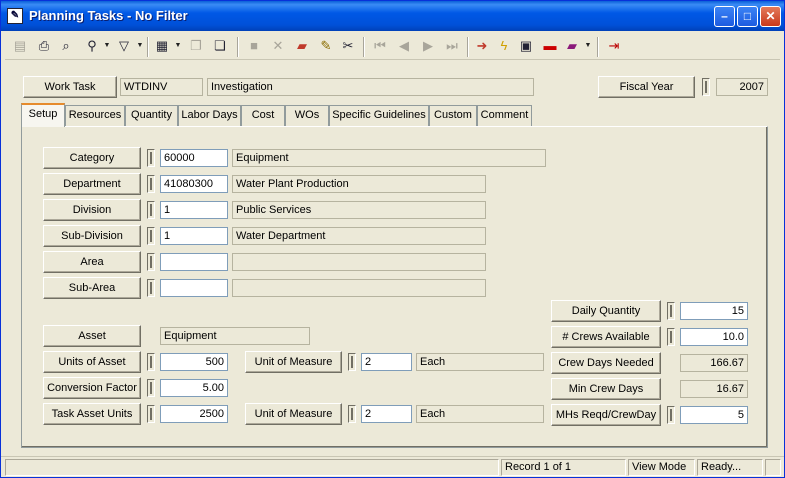  What do you see at coordinates (379, 115) in the screenshot?
I see `tab-specific-guidelines: Specific Guidelines` at bounding box center [379, 115].